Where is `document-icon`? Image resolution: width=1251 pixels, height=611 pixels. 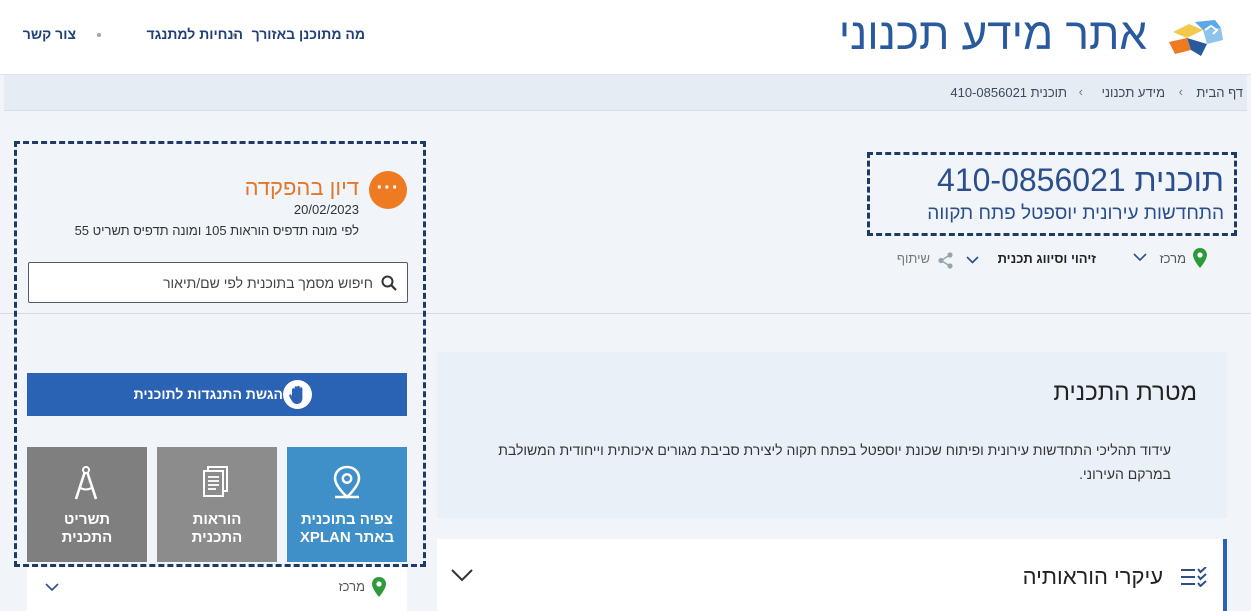
document-icon is located at coordinates (215, 481).